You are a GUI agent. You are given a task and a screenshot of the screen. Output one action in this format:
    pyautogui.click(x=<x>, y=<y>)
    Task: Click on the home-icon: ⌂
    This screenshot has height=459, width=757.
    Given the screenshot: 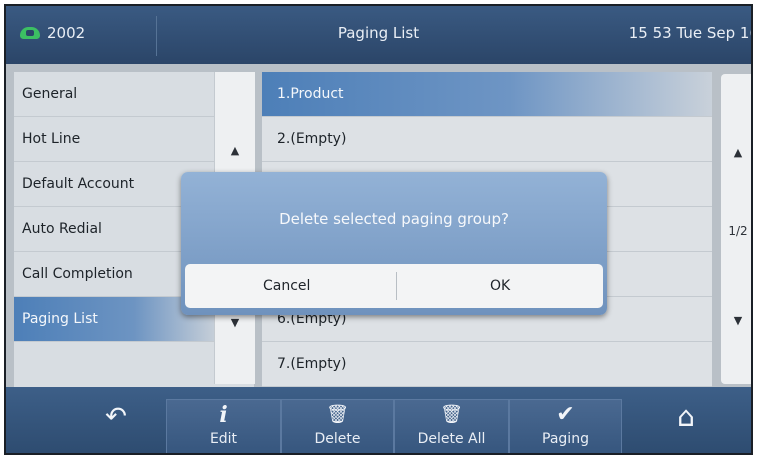 What is the action you would take?
    pyautogui.click(x=686, y=416)
    